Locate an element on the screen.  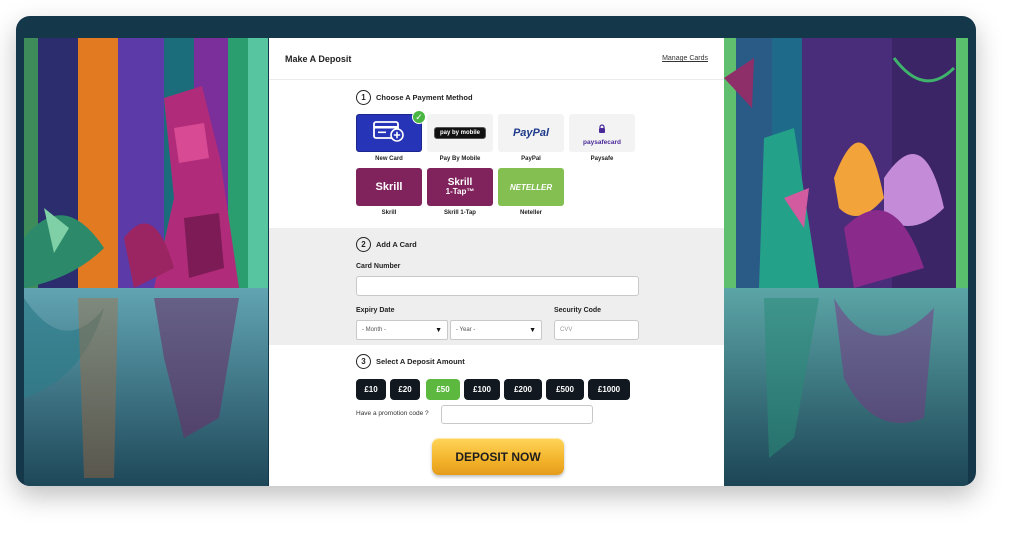
payment-method-caption: Skrill 1-Tap is located at coordinates (460, 213).